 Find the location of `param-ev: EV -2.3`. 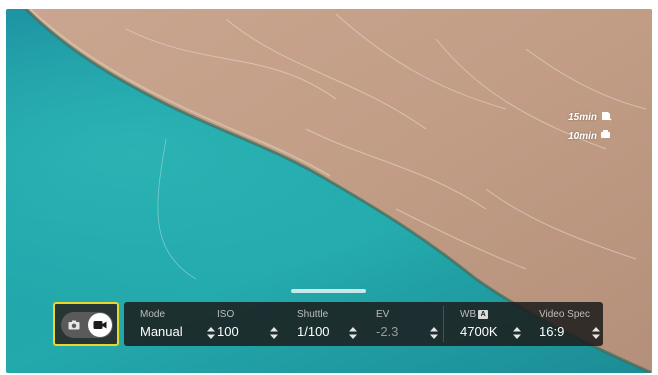

param-ev: EV -2.3 is located at coordinates (408, 324).